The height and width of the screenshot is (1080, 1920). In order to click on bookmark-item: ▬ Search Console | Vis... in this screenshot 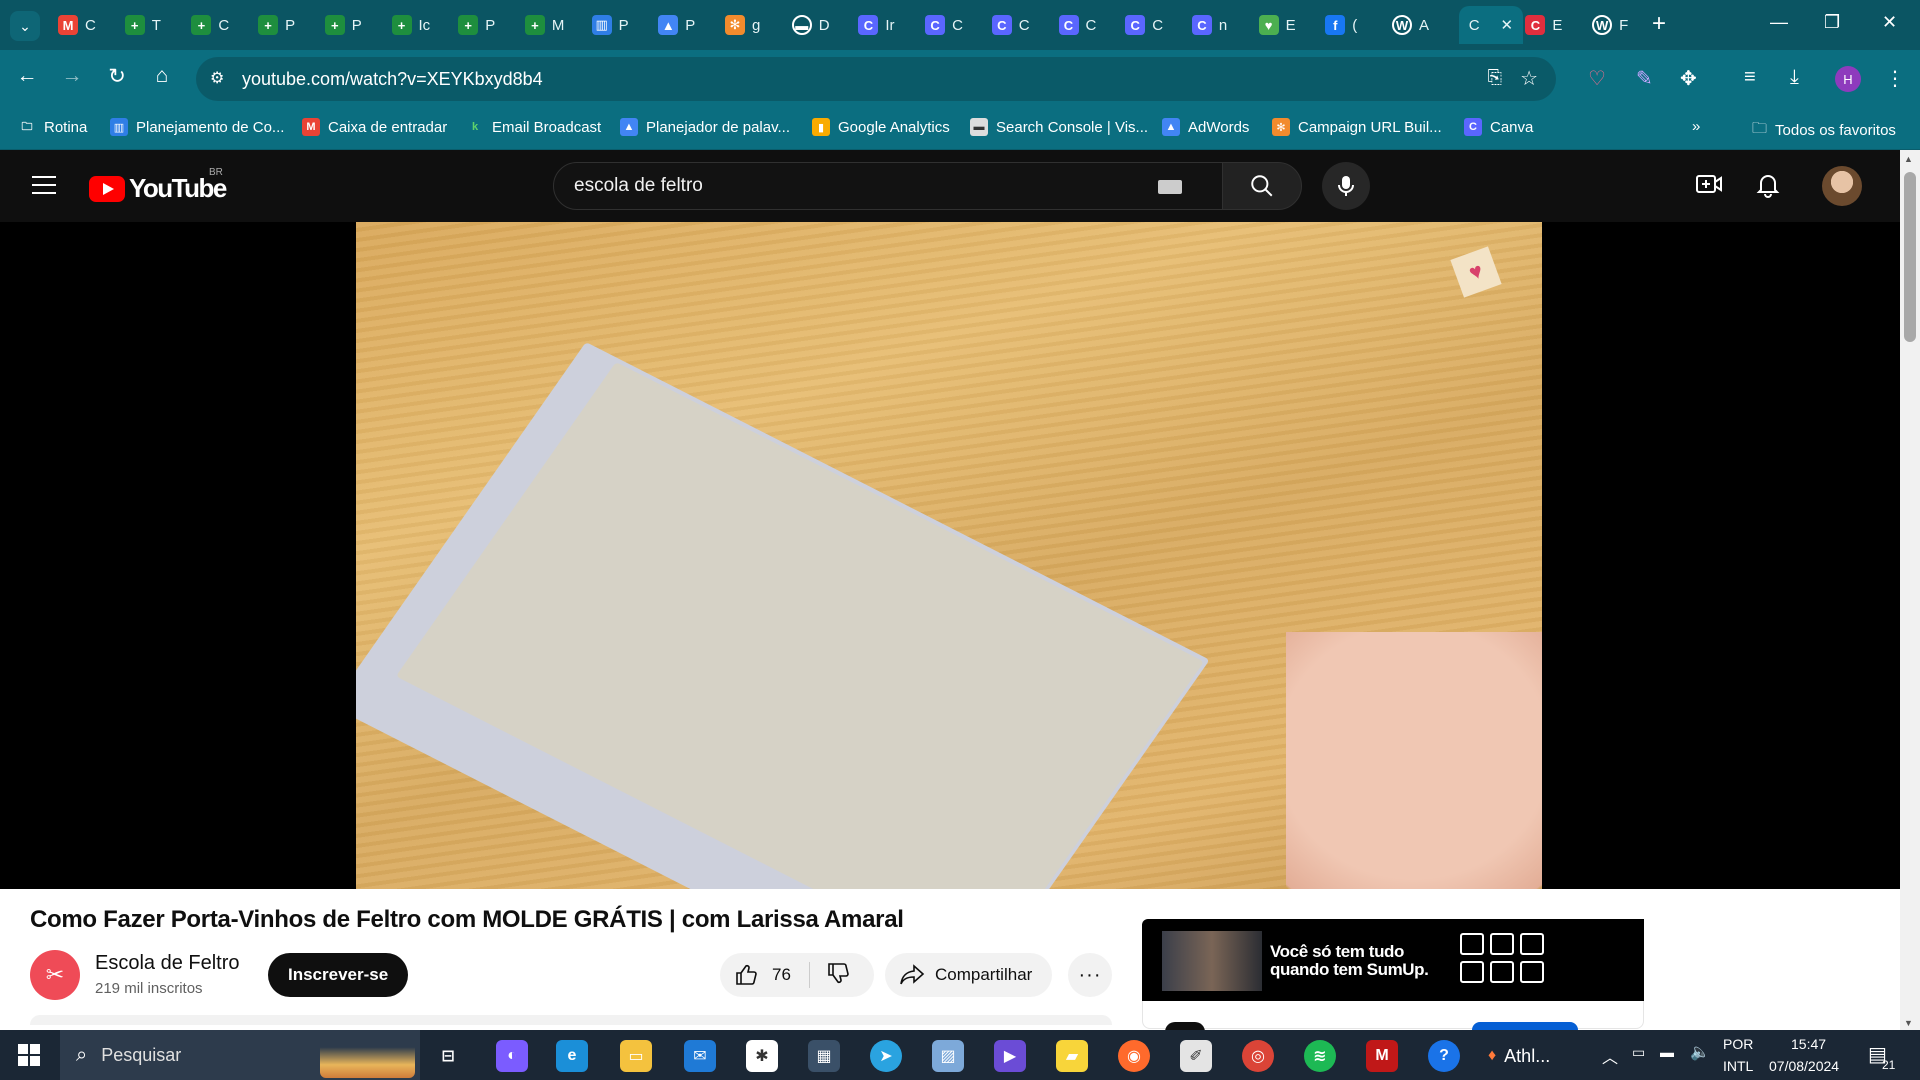, I will do `click(1059, 127)`.